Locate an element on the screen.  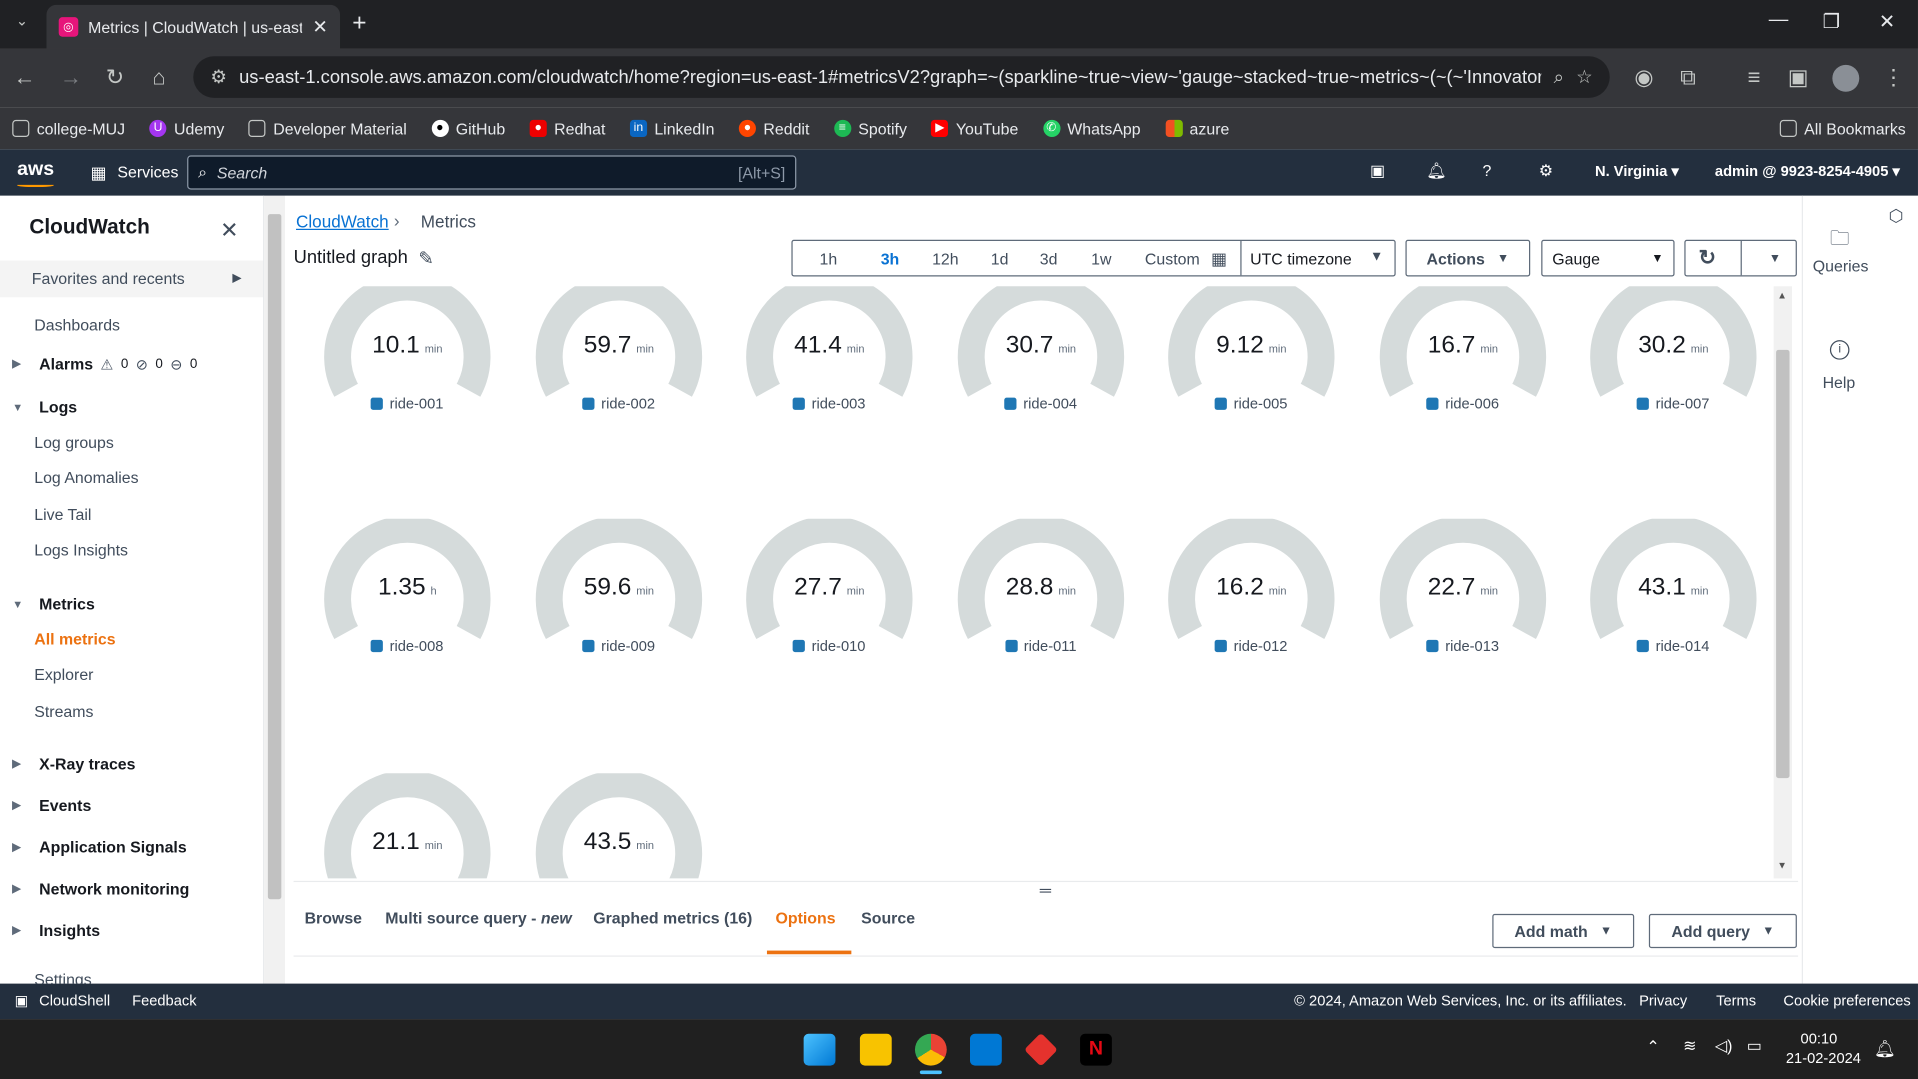
bookmark-developer: Developer Material is located at coordinates (327, 128).